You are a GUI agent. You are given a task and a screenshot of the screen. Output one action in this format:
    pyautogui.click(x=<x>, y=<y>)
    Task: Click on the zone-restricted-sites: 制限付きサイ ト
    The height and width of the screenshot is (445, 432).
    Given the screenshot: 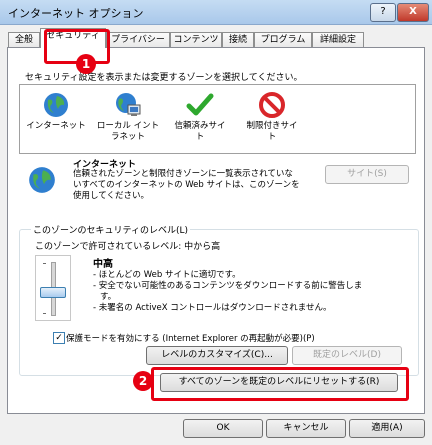 What is the action you would take?
    pyautogui.click(x=272, y=116)
    